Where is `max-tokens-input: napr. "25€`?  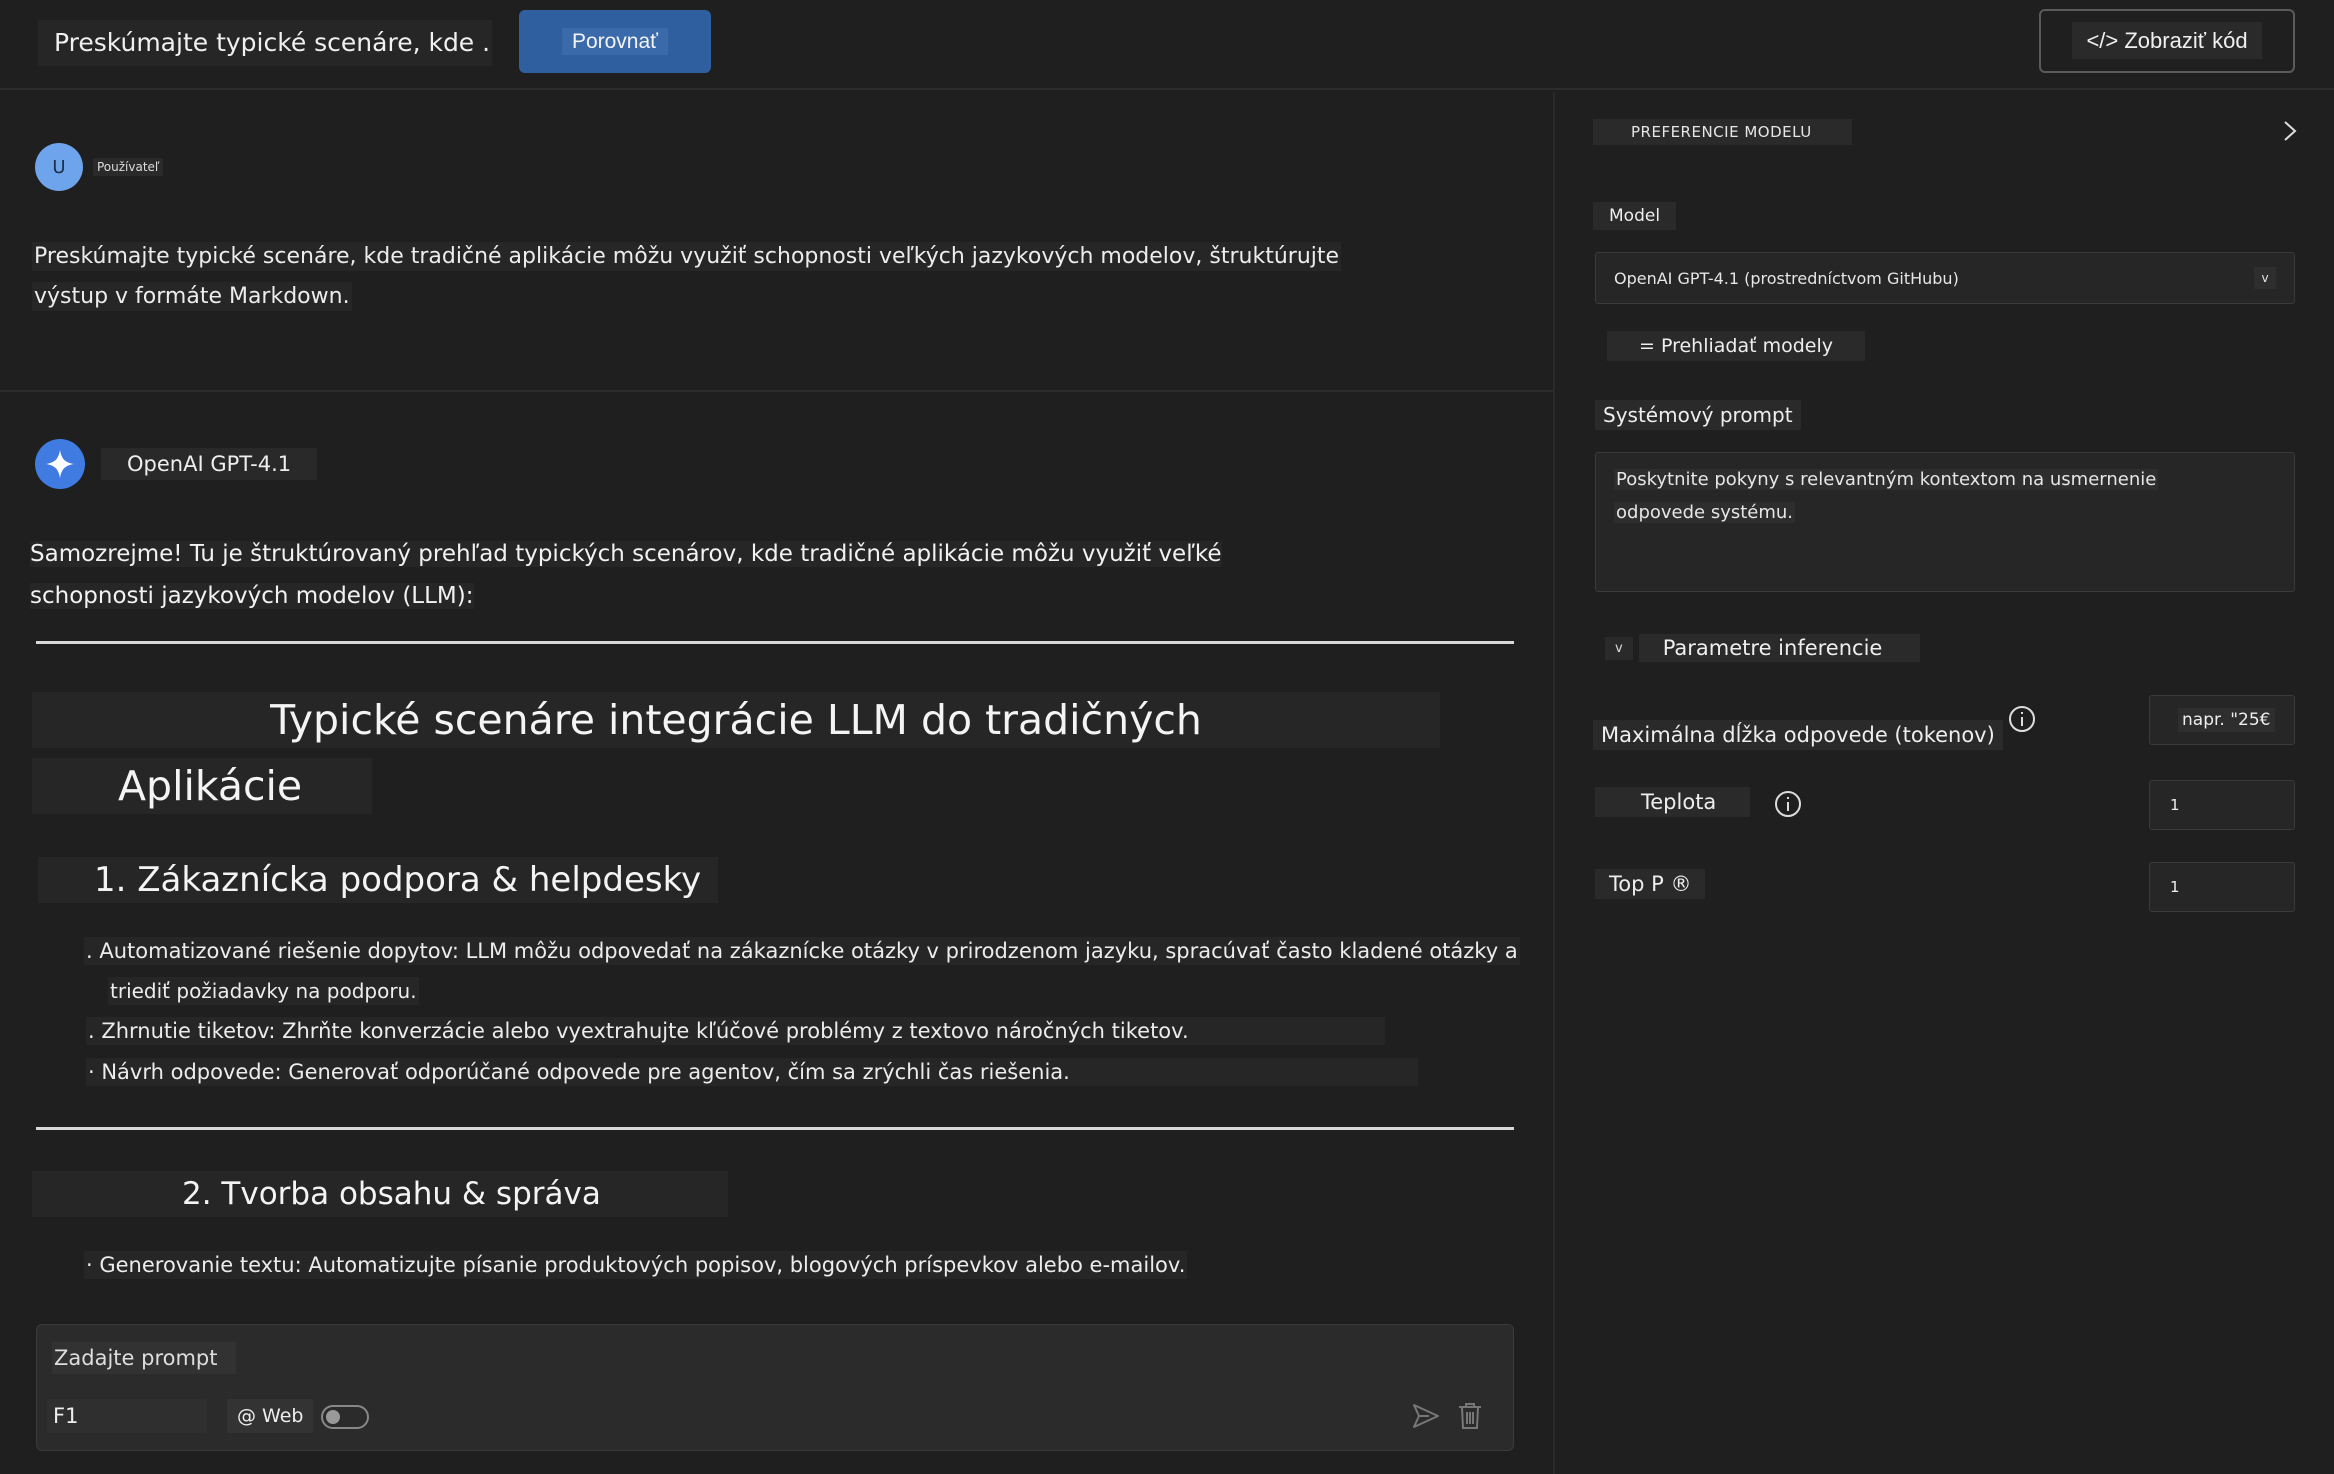
max-tokens-input: napr. "25€ is located at coordinates (2222, 720).